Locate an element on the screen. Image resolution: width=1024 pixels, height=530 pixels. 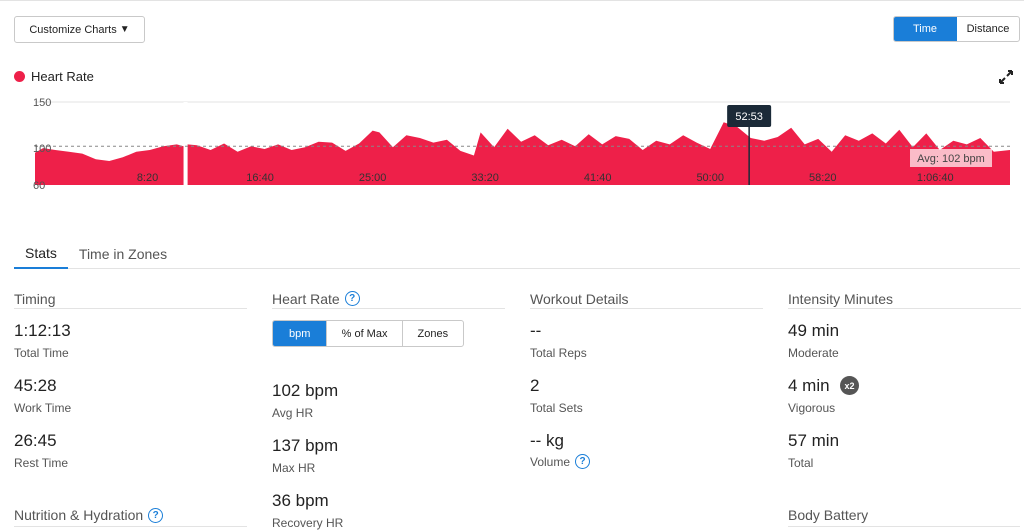
intensity-minutes-section: Intensity Minutes is located at coordinates (904, 299).